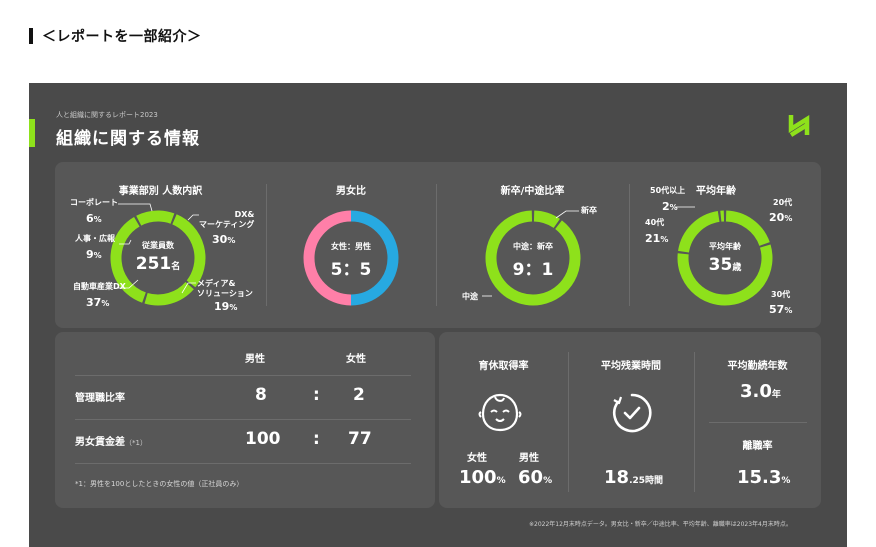  I want to click on baby-face-icon, so click(500, 412).